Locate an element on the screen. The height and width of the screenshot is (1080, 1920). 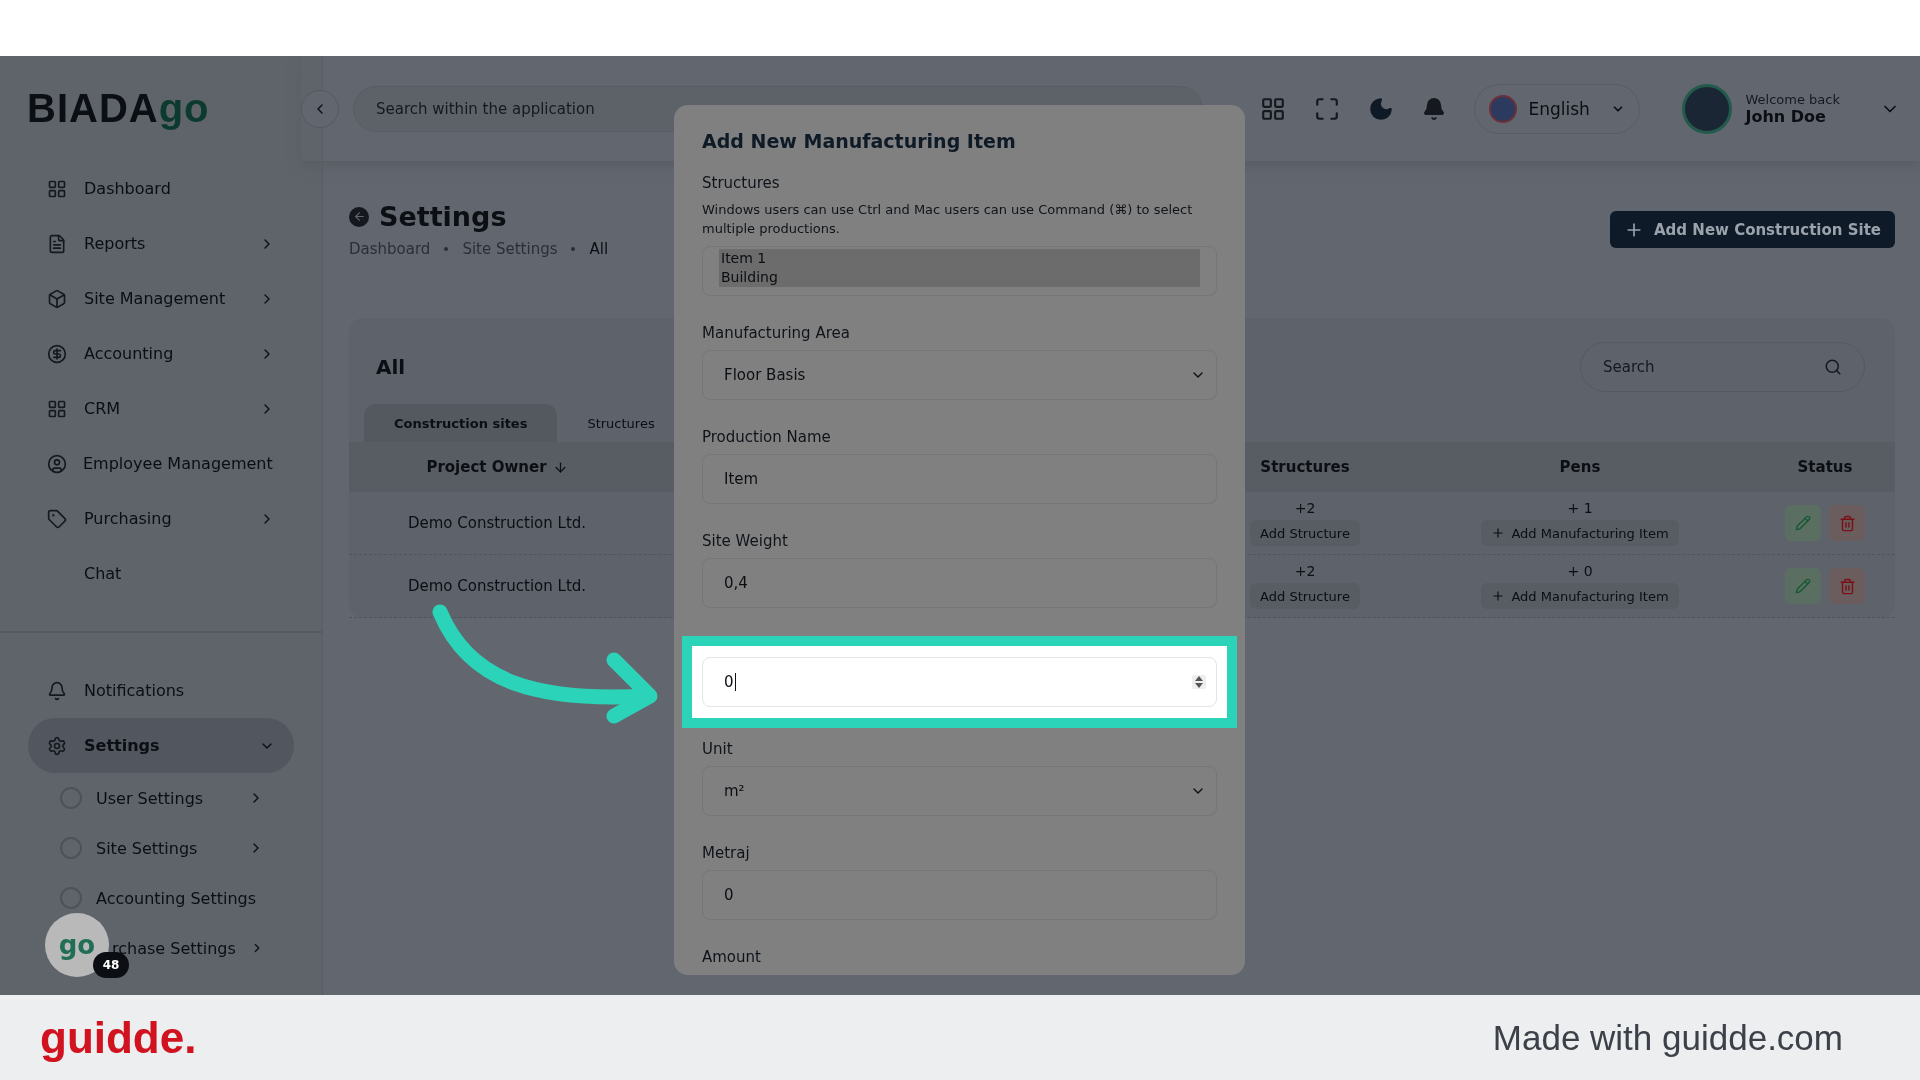
breadcrumb: Site Settings is located at coordinates (510, 249).